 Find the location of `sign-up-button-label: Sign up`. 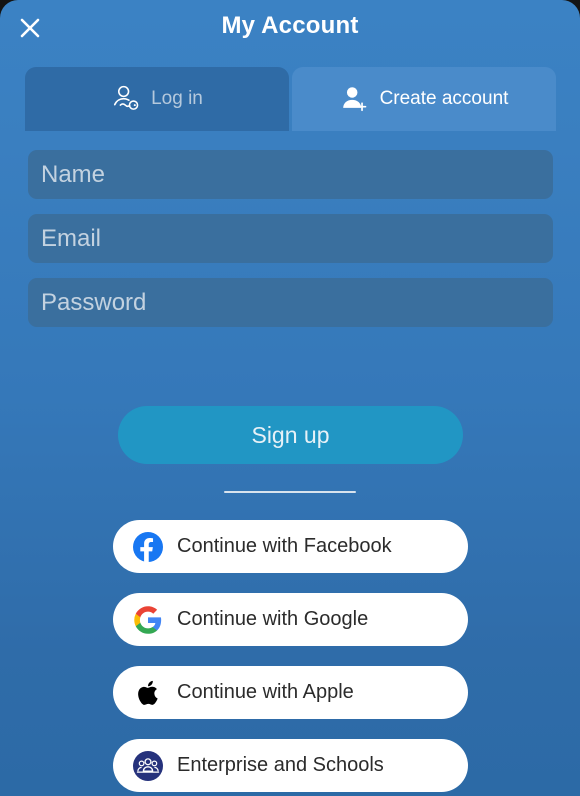

sign-up-button-label: Sign up is located at coordinates (290, 434).